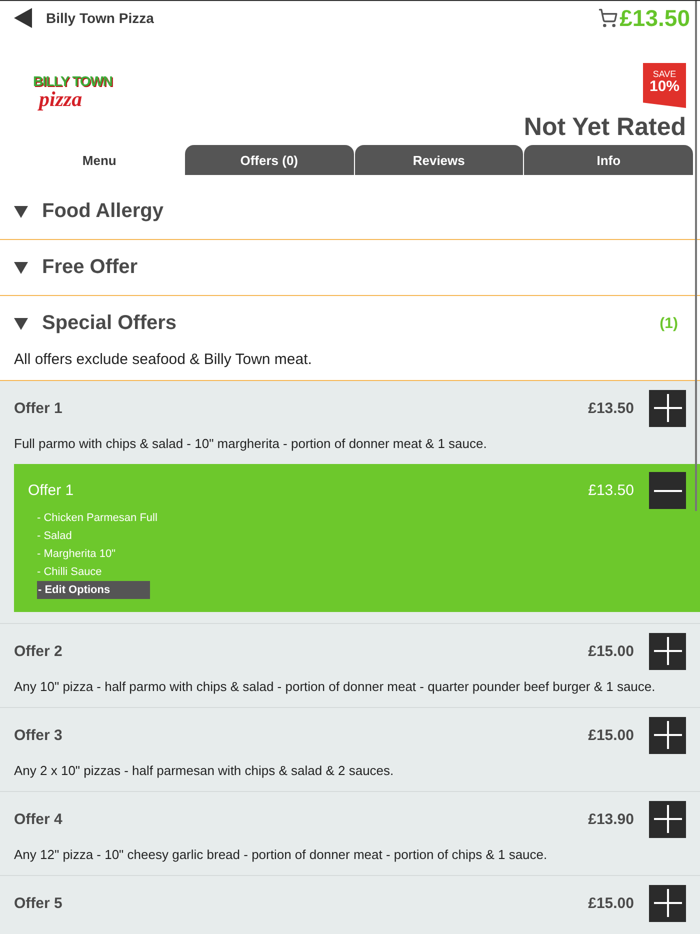  I want to click on offer-description: Full parmo with chips & salad - 10" margherita - portion of donner meat & 1 sauce., so click(251, 444).